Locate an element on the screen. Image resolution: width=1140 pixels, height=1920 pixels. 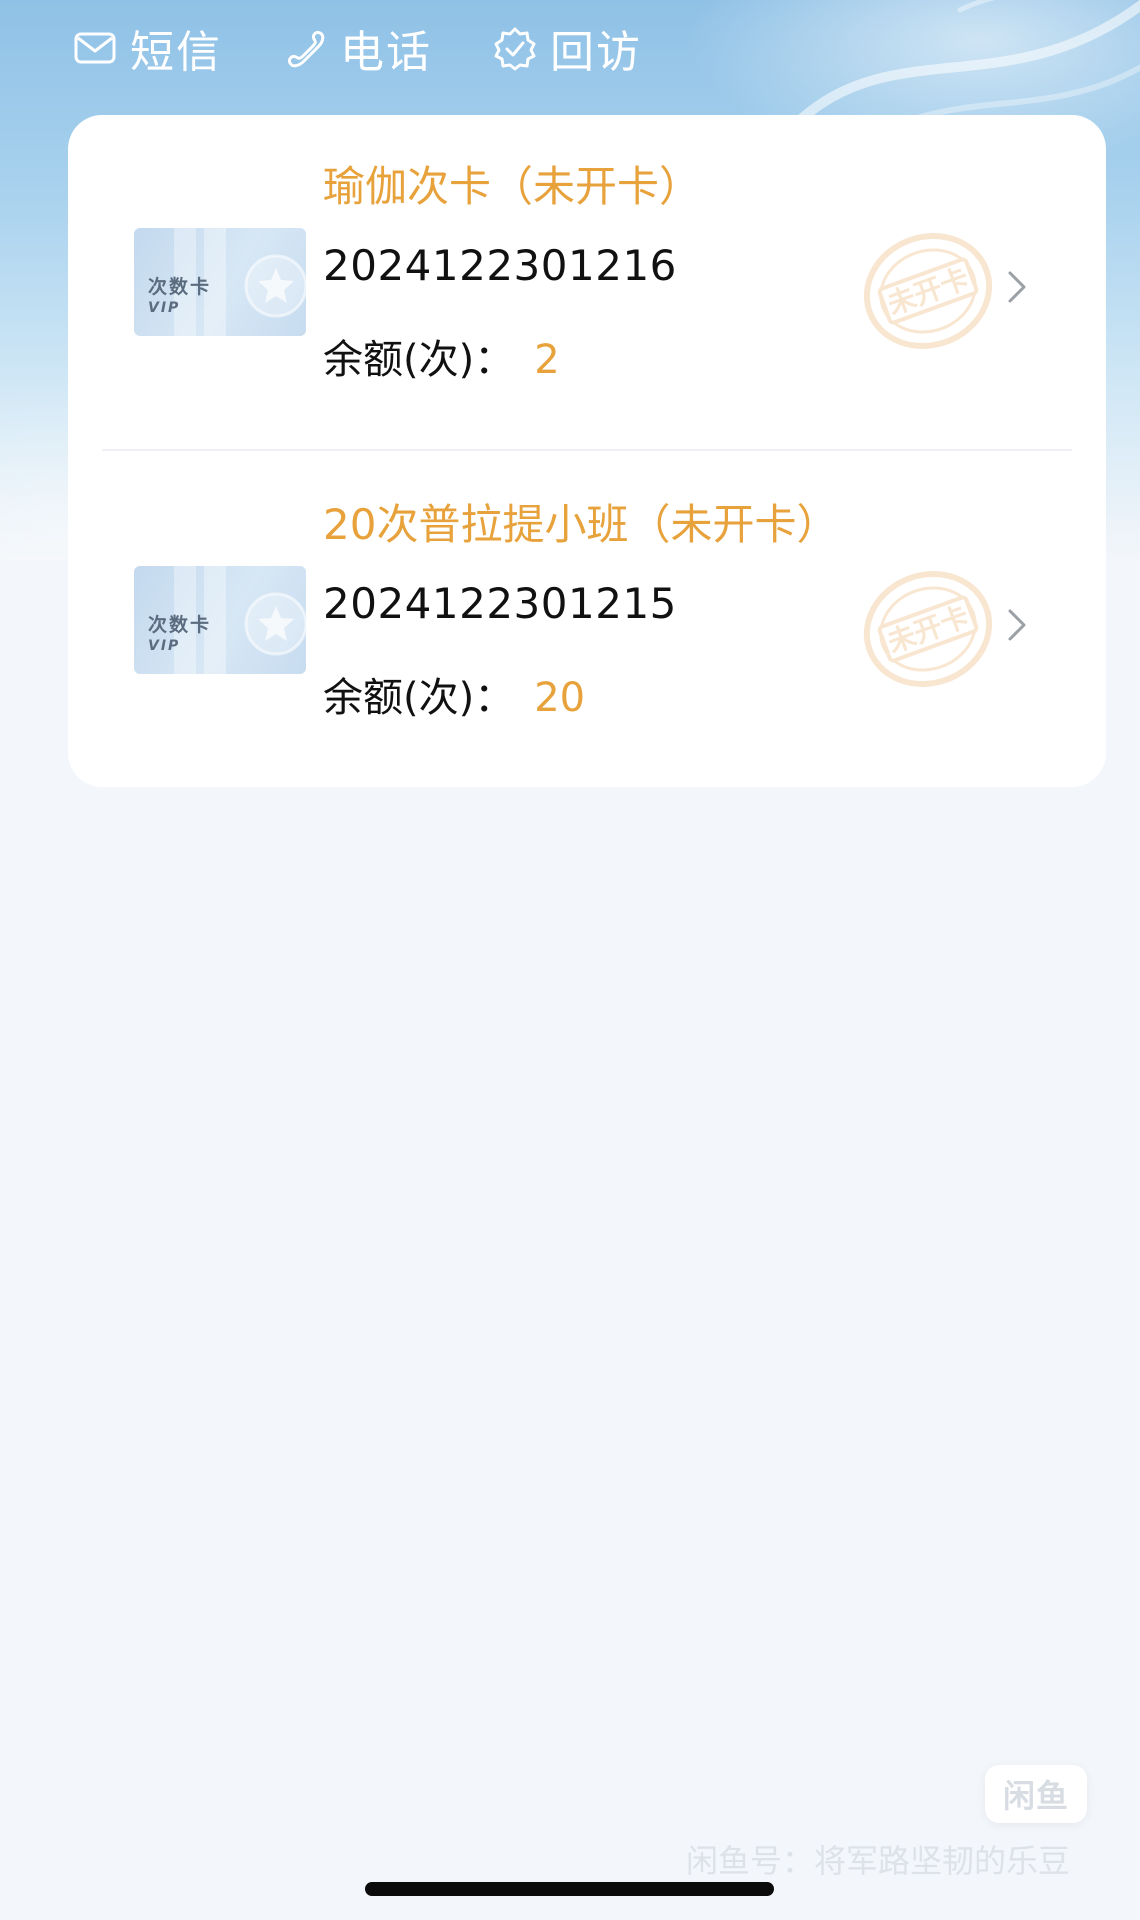
watermark: 闲鱼号：将军路坚韧的乐豆 is located at coordinates (878, 1861).